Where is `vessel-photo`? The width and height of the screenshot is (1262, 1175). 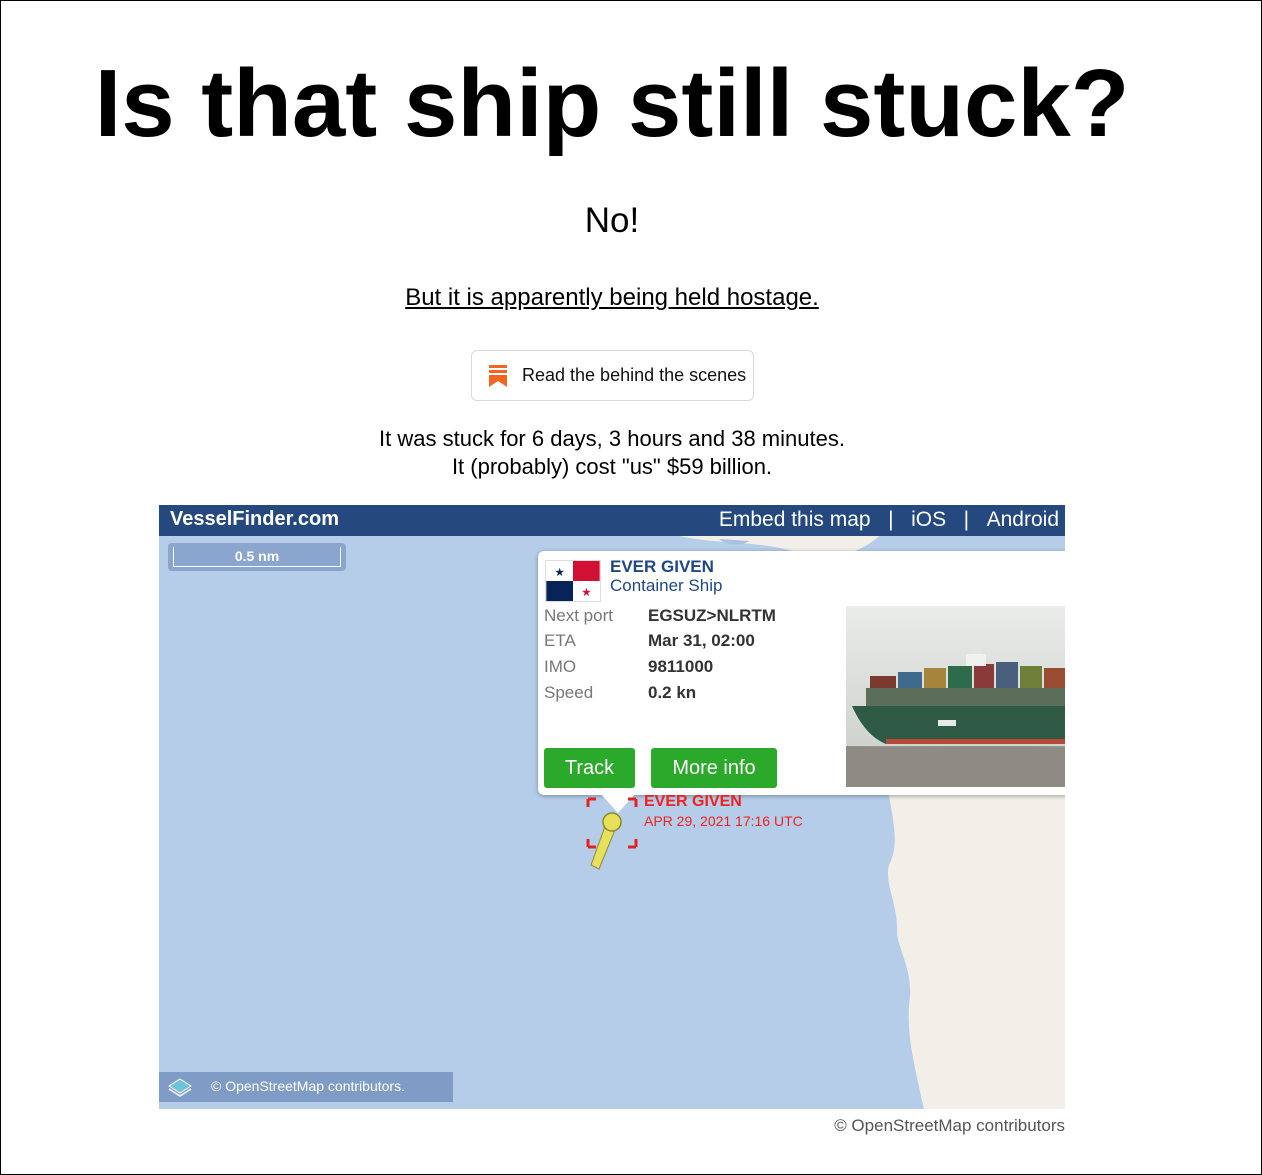
vessel-photo is located at coordinates (955, 696).